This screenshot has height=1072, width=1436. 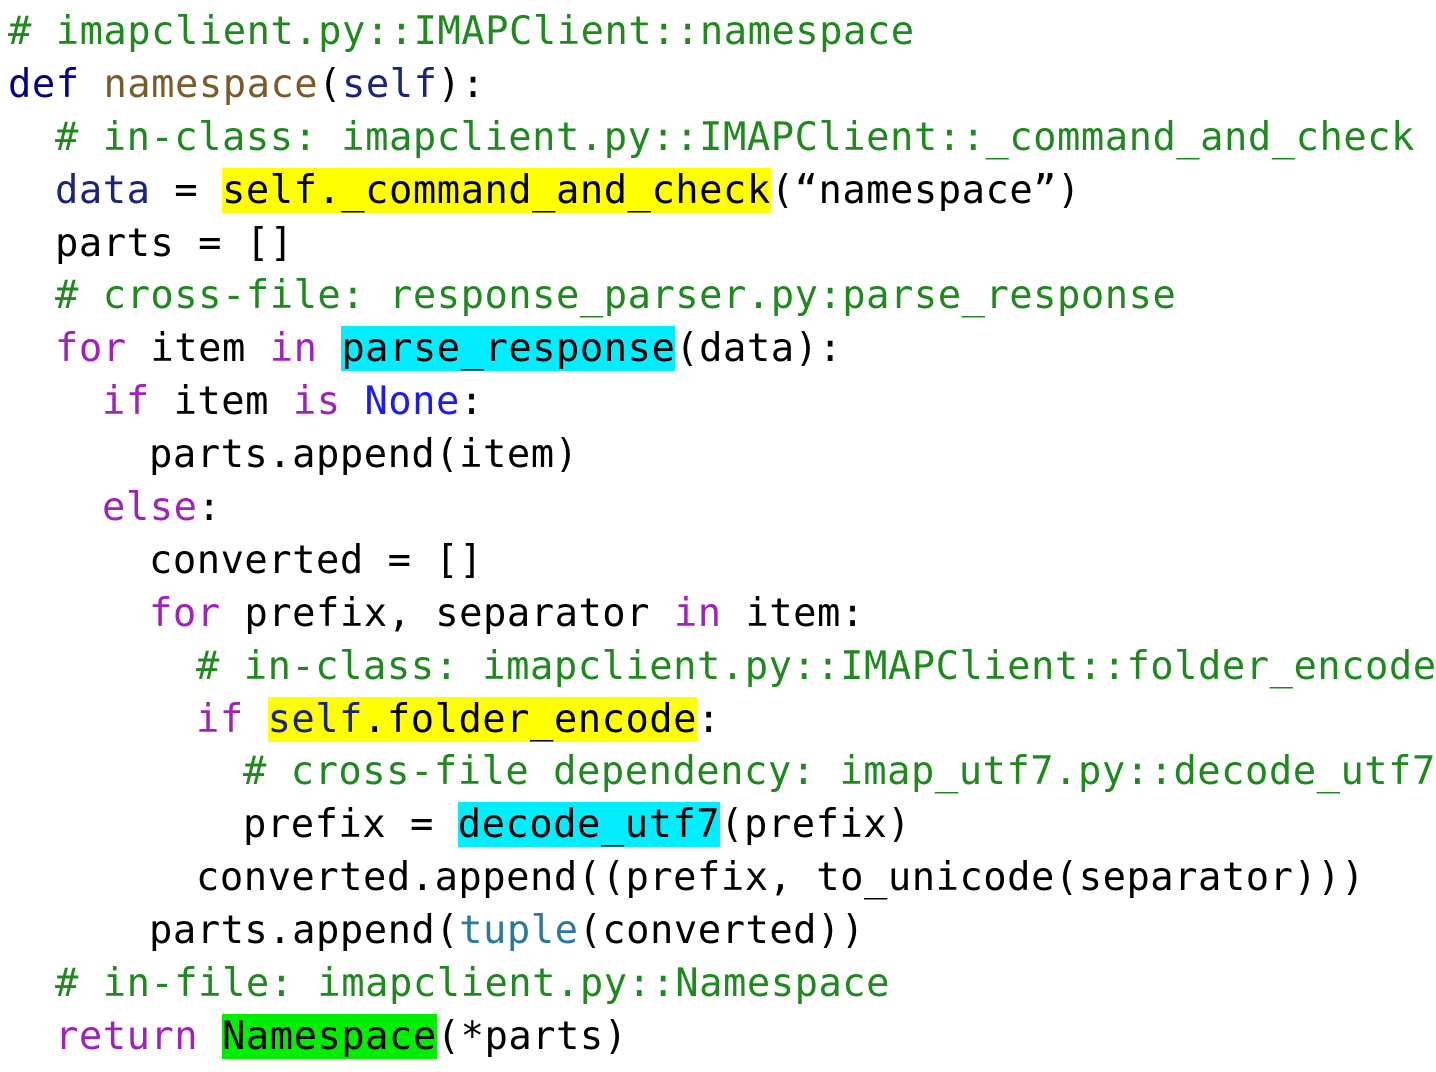 I want to click on code-token: data, so click(x=103, y=190).